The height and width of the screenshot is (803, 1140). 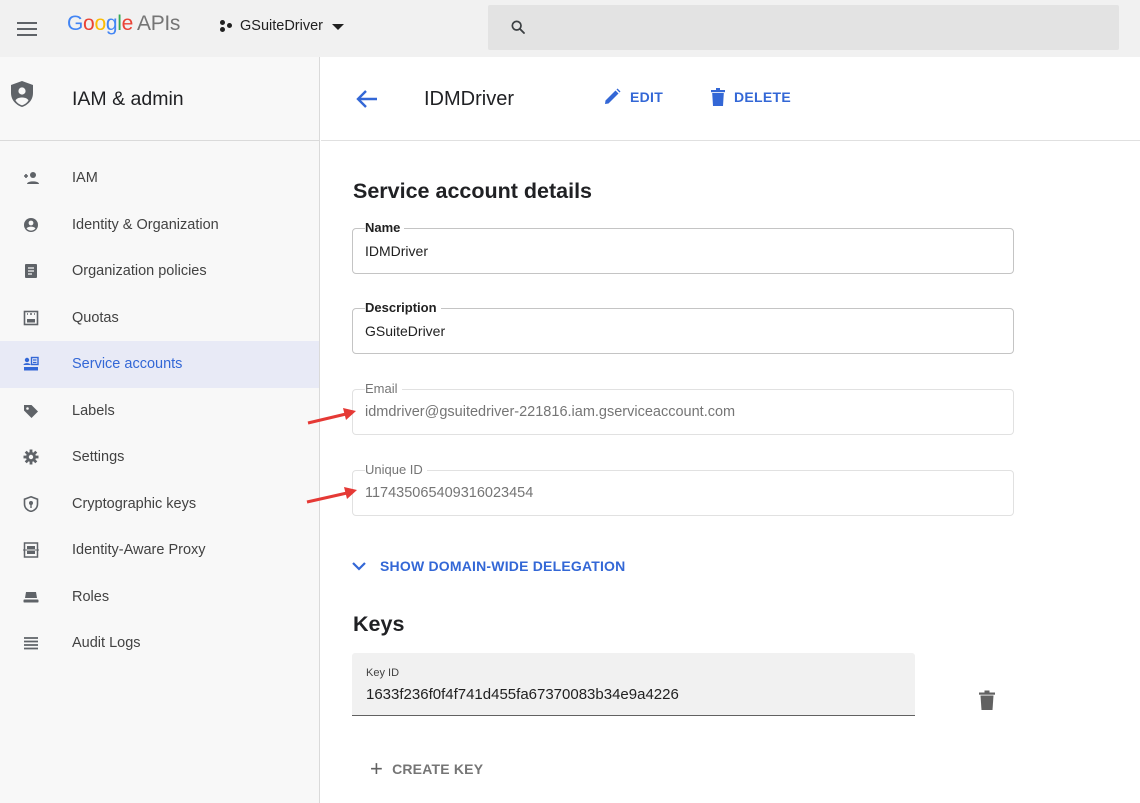 What do you see at coordinates (159, 318) in the screenshot?
I see `sidebar-item-quotas: Quotas` at bounding box center [159, 318].